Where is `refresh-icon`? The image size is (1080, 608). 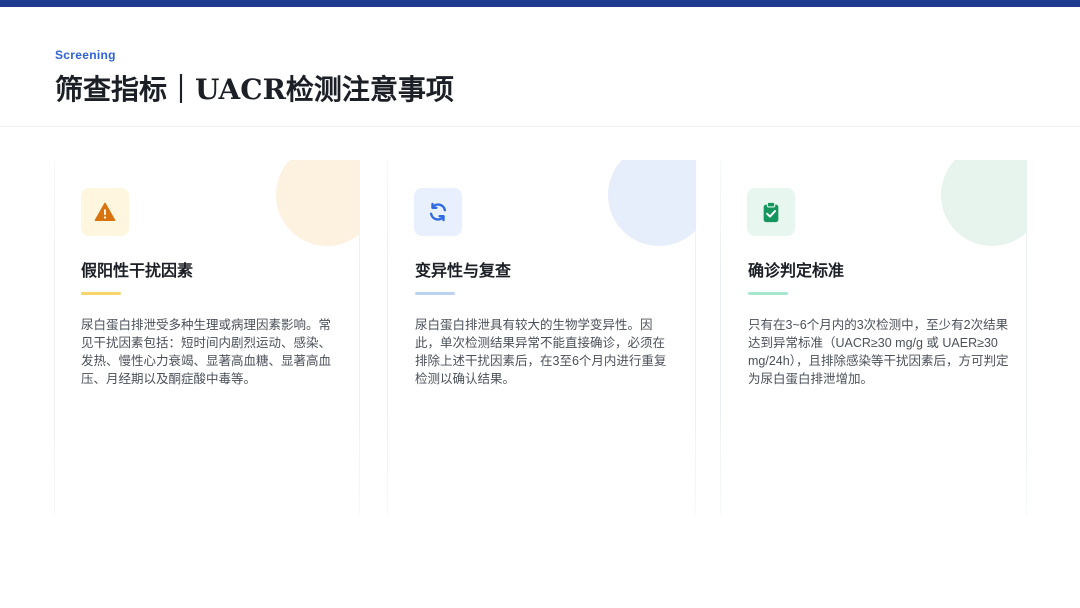 refresh-icon is located at coordinates (438, 212).